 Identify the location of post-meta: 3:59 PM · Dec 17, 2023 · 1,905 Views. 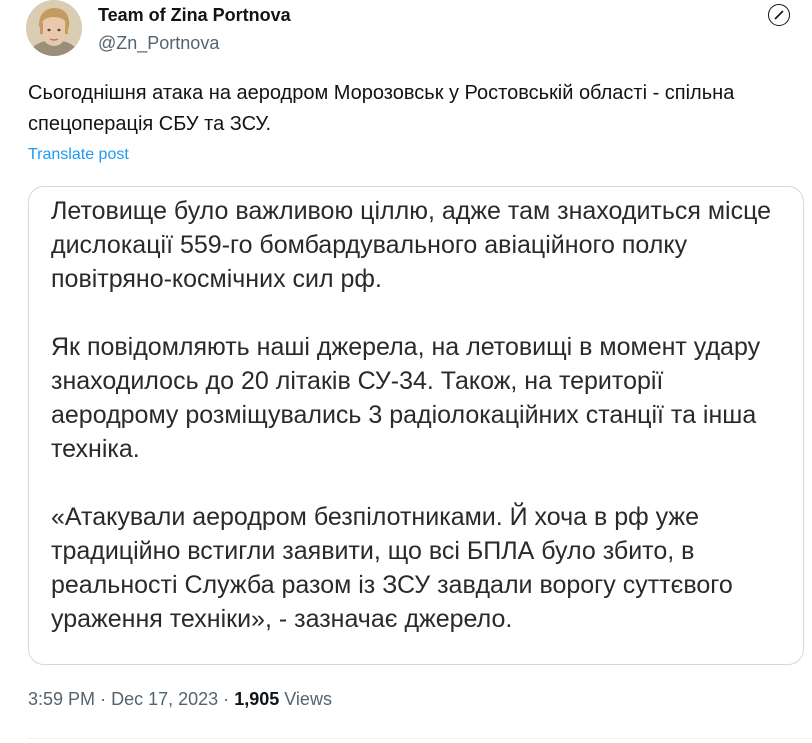
(180, 699).